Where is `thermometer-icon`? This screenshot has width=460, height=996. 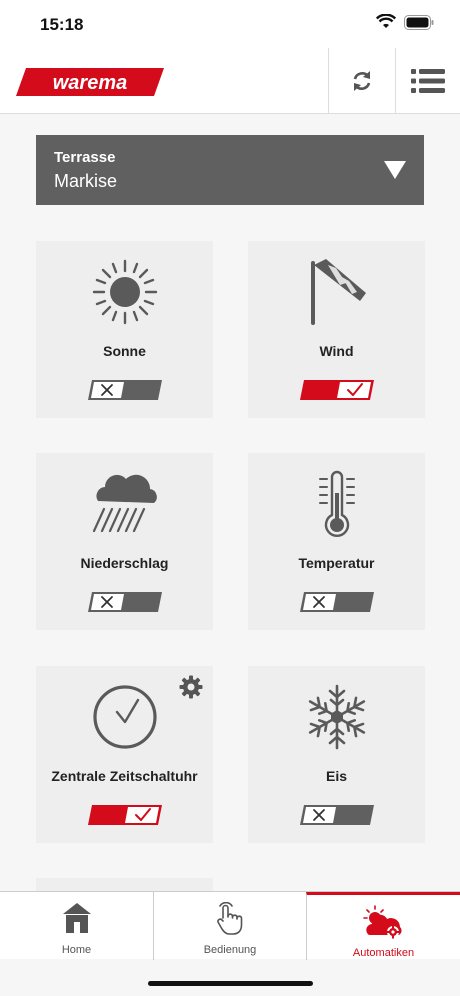 thermometer-icon is located at coordinates (336, 503).